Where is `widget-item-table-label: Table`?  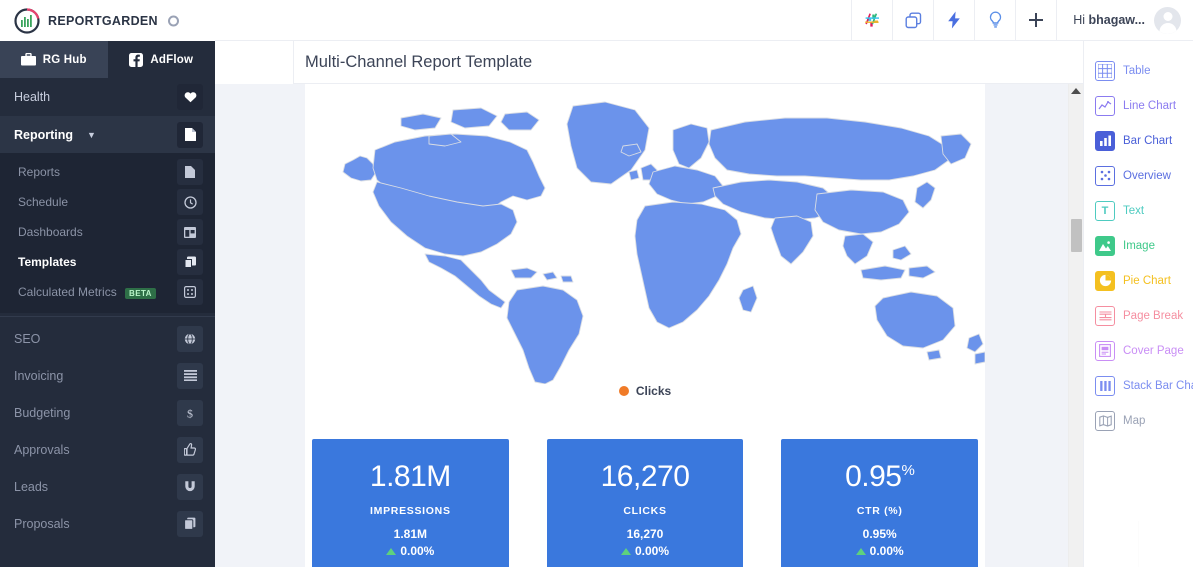
widget-item-table-label: Table is located at coordinates (1137, 70).